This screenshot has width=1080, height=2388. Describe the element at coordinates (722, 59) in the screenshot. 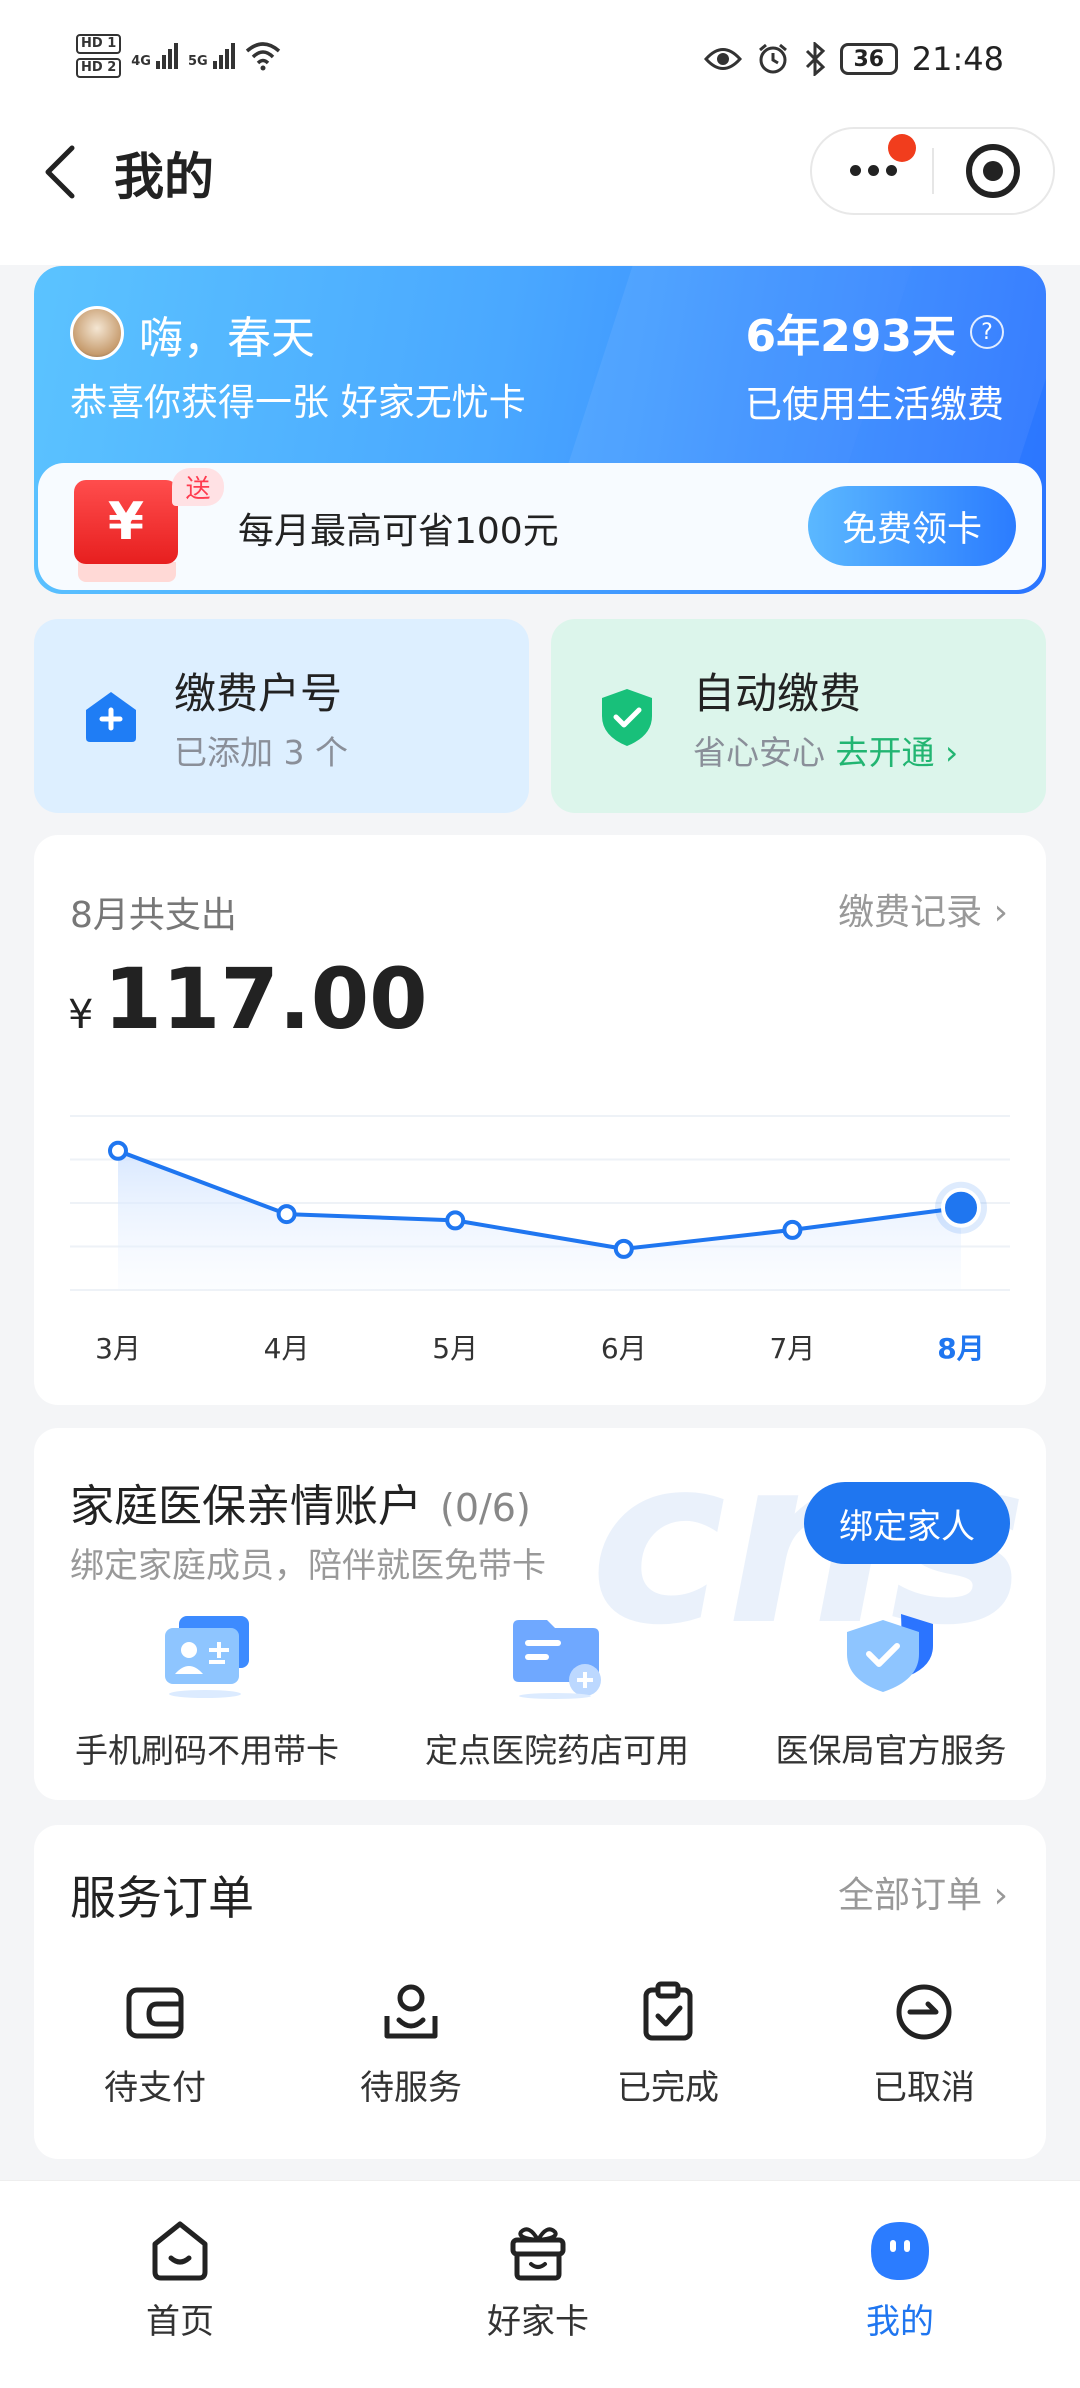

I see `eye-icon` at that location.